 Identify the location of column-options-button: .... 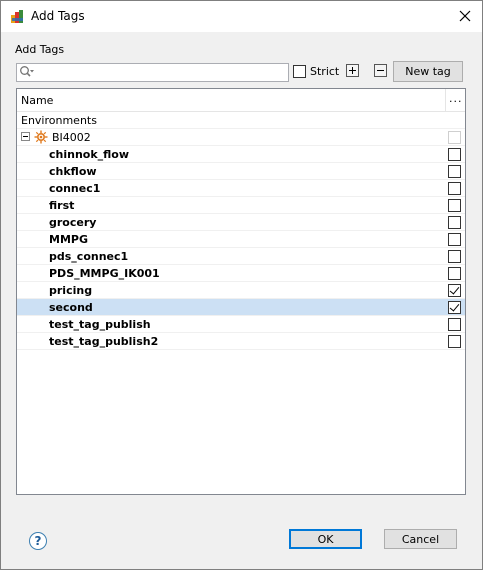
(456, 98).